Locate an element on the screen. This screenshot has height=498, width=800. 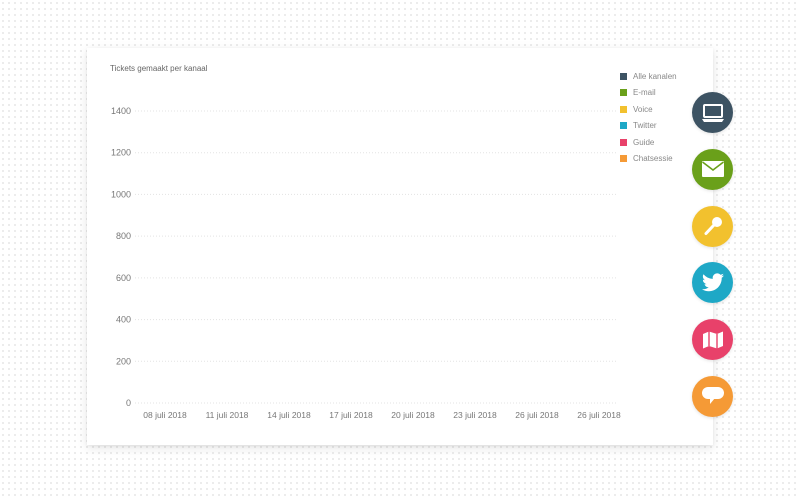
x-tick-label: 17 juli 2018 is located at coordinates (351, 415).